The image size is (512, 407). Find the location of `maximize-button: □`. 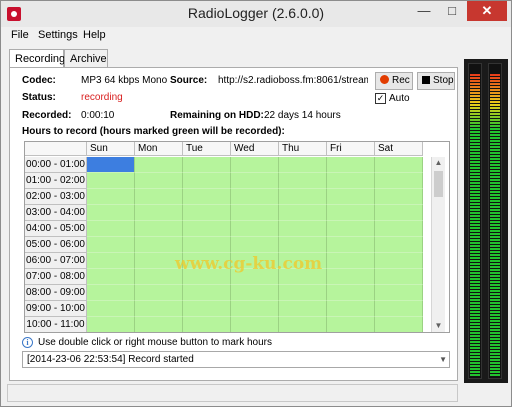

maximize-button: □ is located at coordinates (452, 11).